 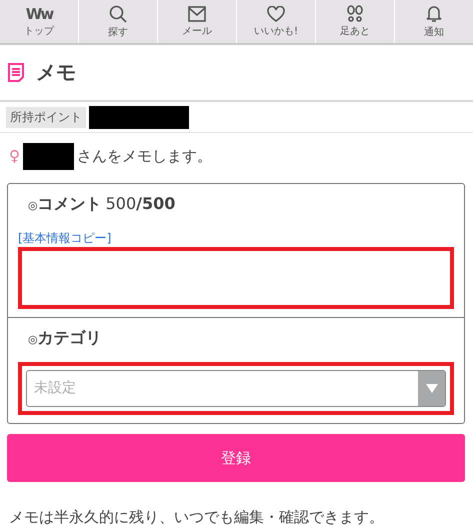 I want to click on redaction-block, so click(x=48, y=156).